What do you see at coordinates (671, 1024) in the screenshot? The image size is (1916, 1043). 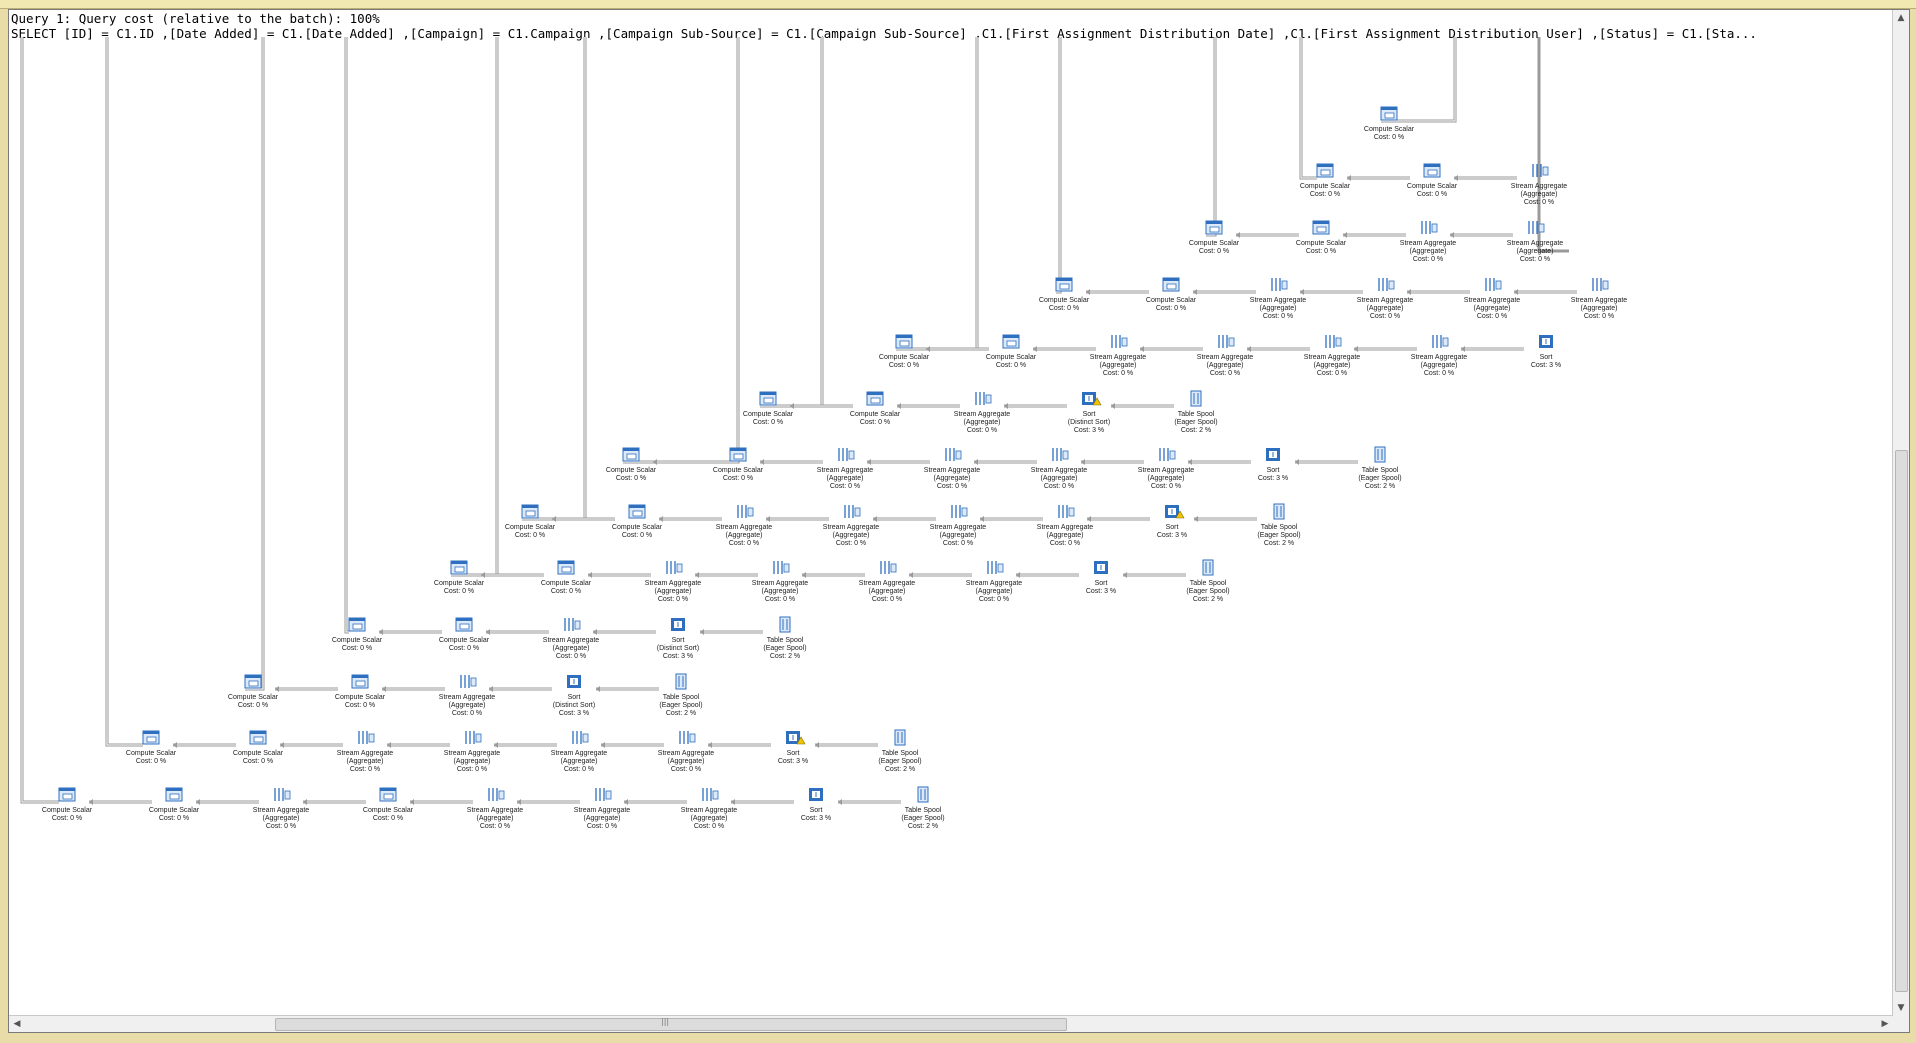 I see `horizontal-scroll-thumb: |||` at bounding box center [671, 1024].